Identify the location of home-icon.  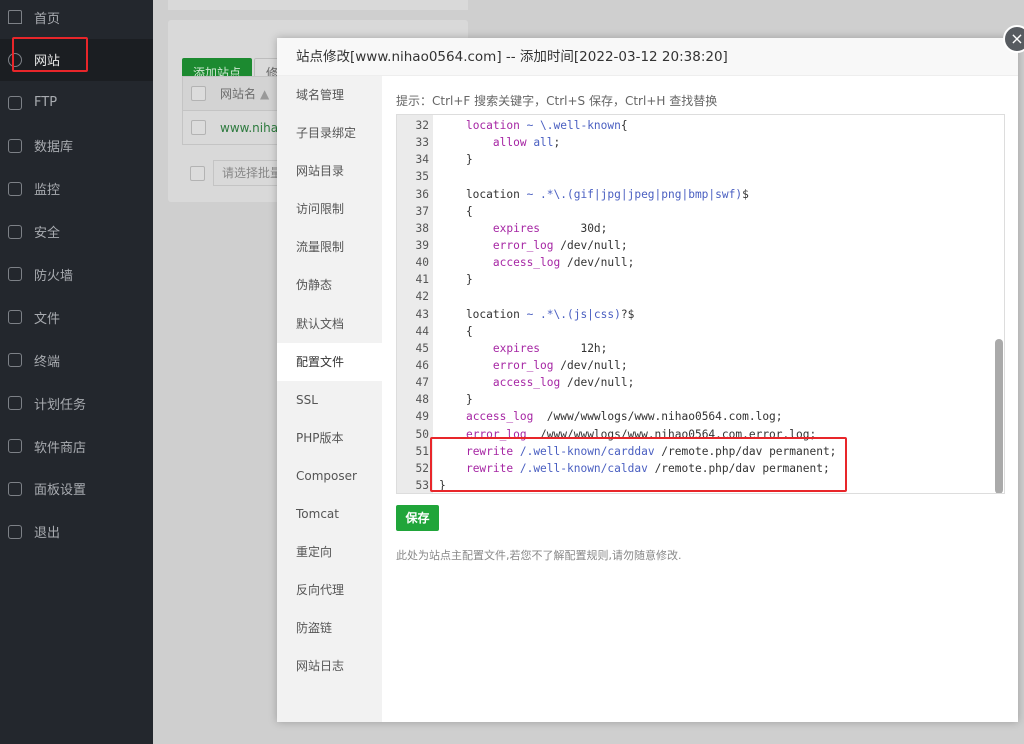
(15, 17).